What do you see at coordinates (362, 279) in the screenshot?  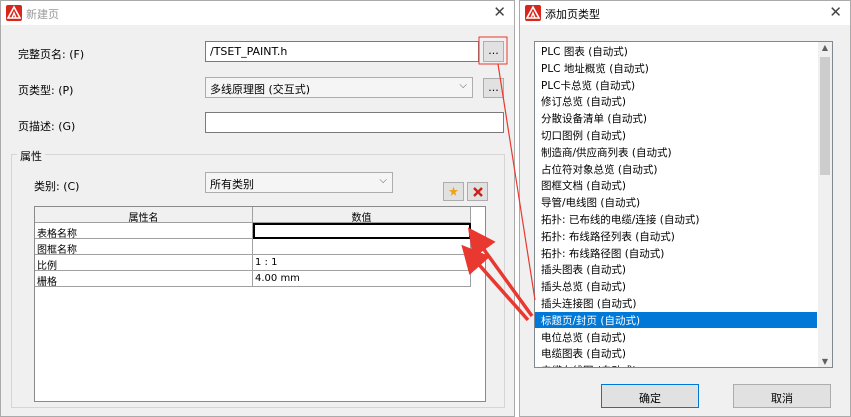 I see `property-value-cell: 4.00 mm` at bounding box center [362, 279].